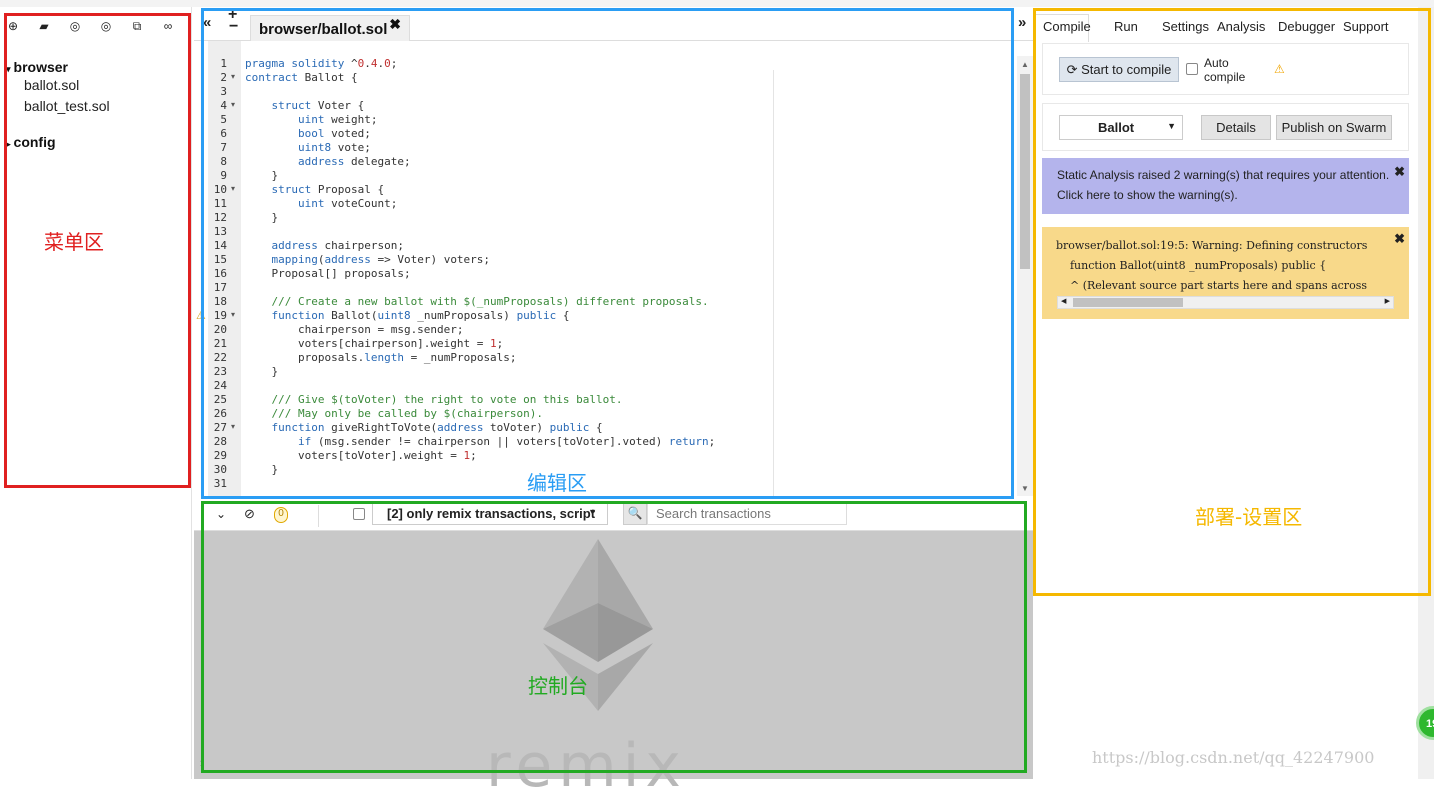  I want to click on line-number: 6, so click(223, 133).